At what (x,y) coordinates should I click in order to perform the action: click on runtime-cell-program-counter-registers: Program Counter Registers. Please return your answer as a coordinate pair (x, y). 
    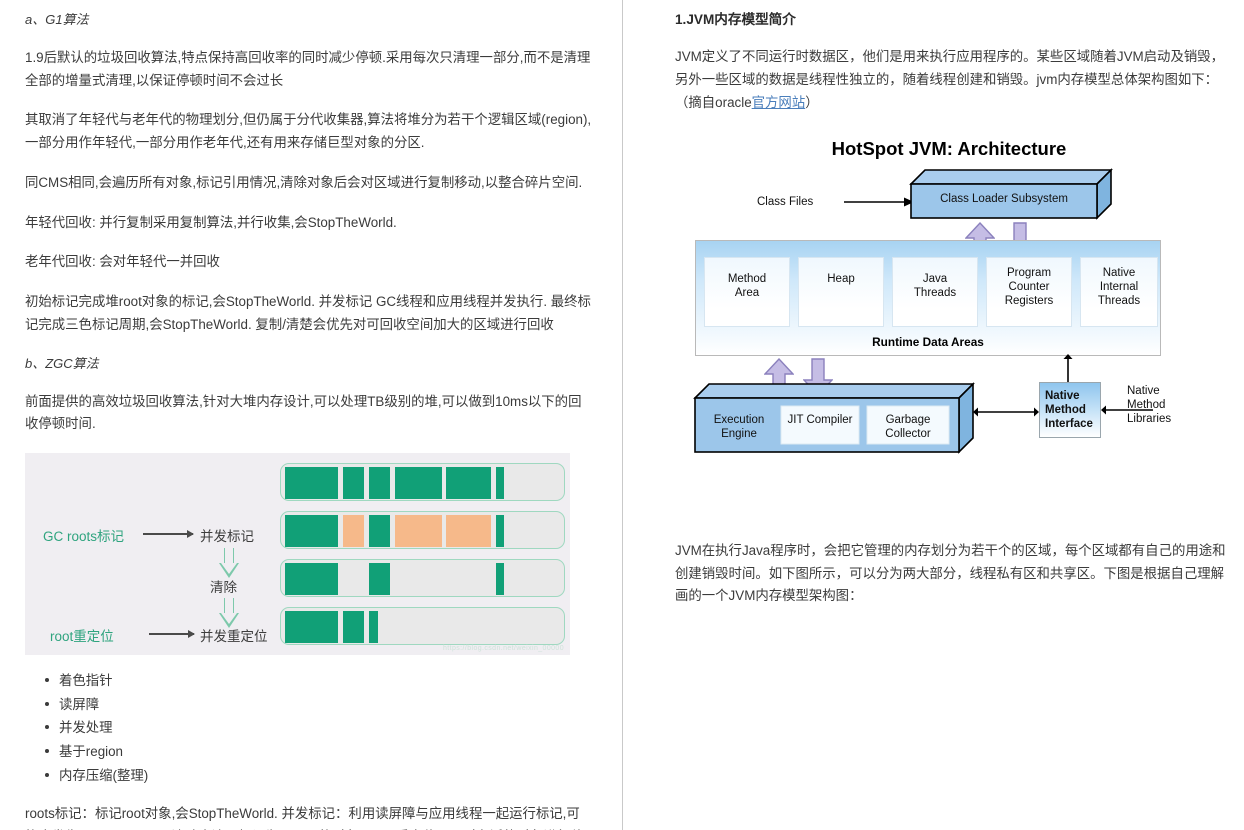
    Looking at the image, I should click on (1029, 291).